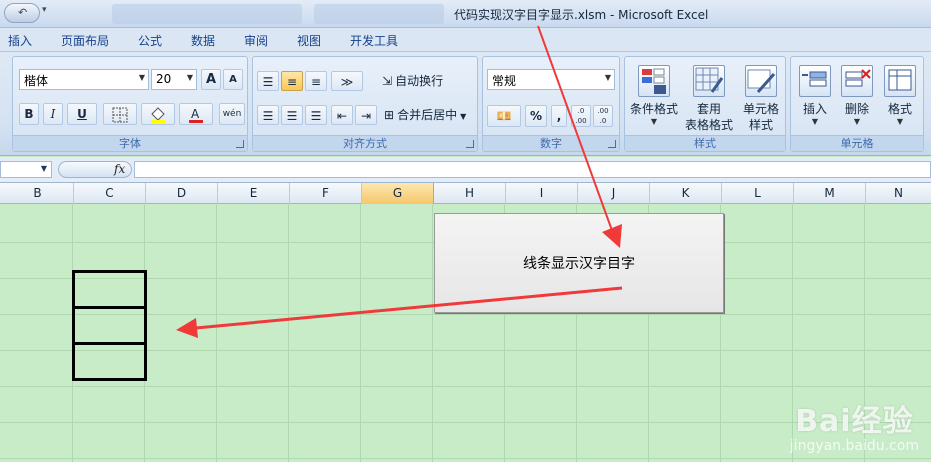 The height and width of the screenshot is (462, 931). Describe the element at coordinates (856, 109) in the screenshot. I see `delete-cells-label: 删除` at that location.